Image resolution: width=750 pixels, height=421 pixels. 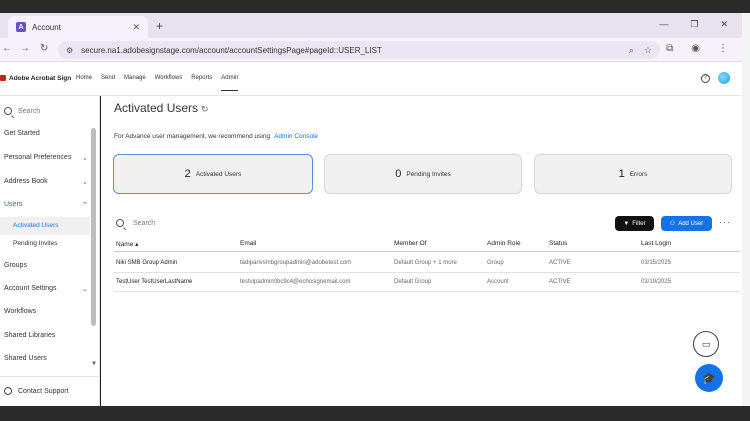 What do you see at coordinates (7, 48) in the screenshot?
I see `back-icon: ←` at bounding box center [7, 48].